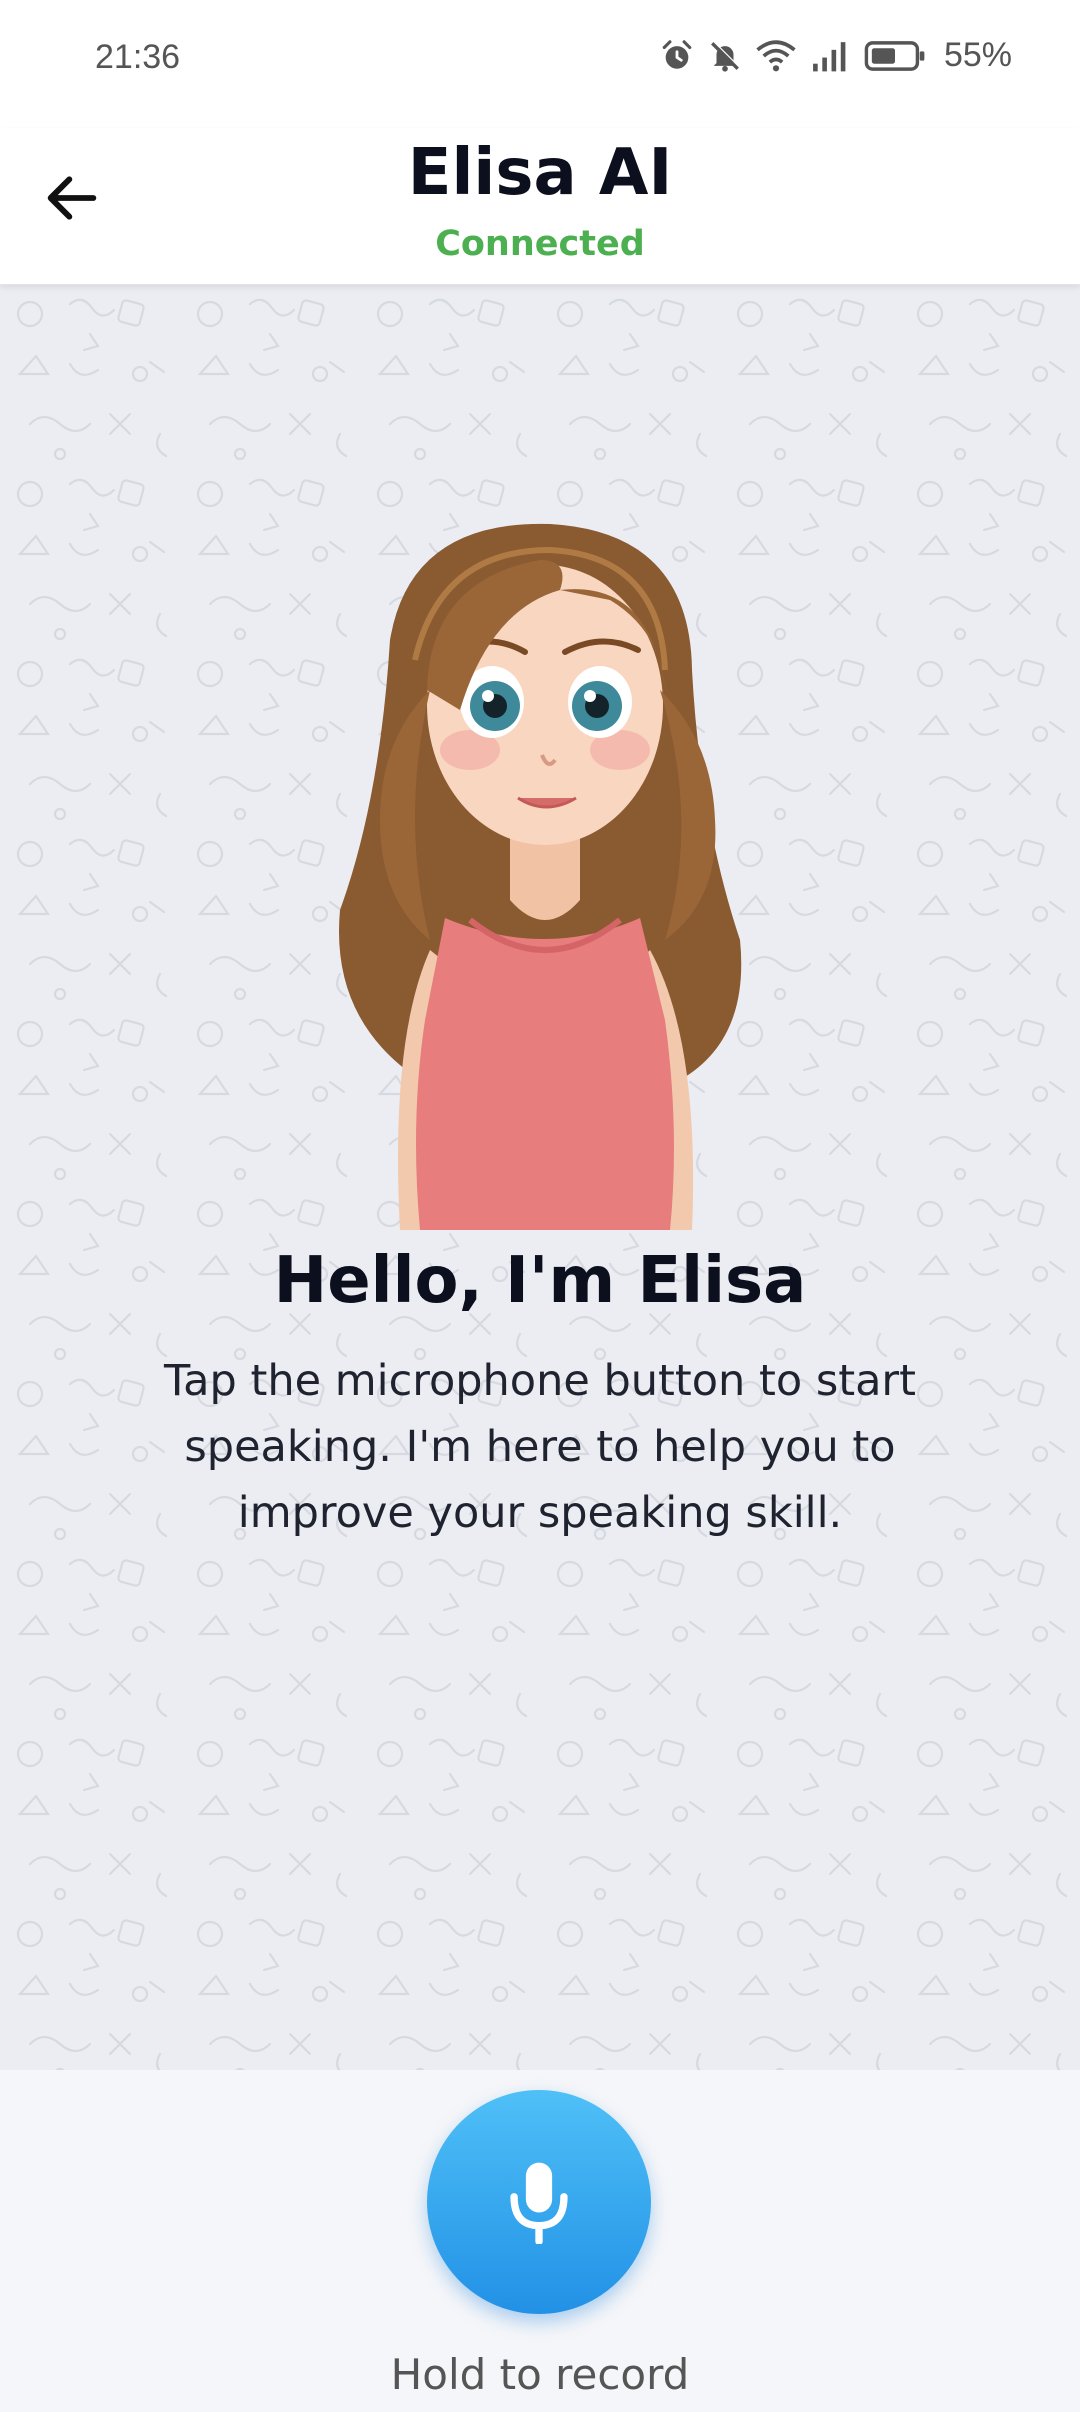  What do you see at coordinates (677, 54) in the screenshot?
I see `alarm-icon` at bounding box center [677, 54].